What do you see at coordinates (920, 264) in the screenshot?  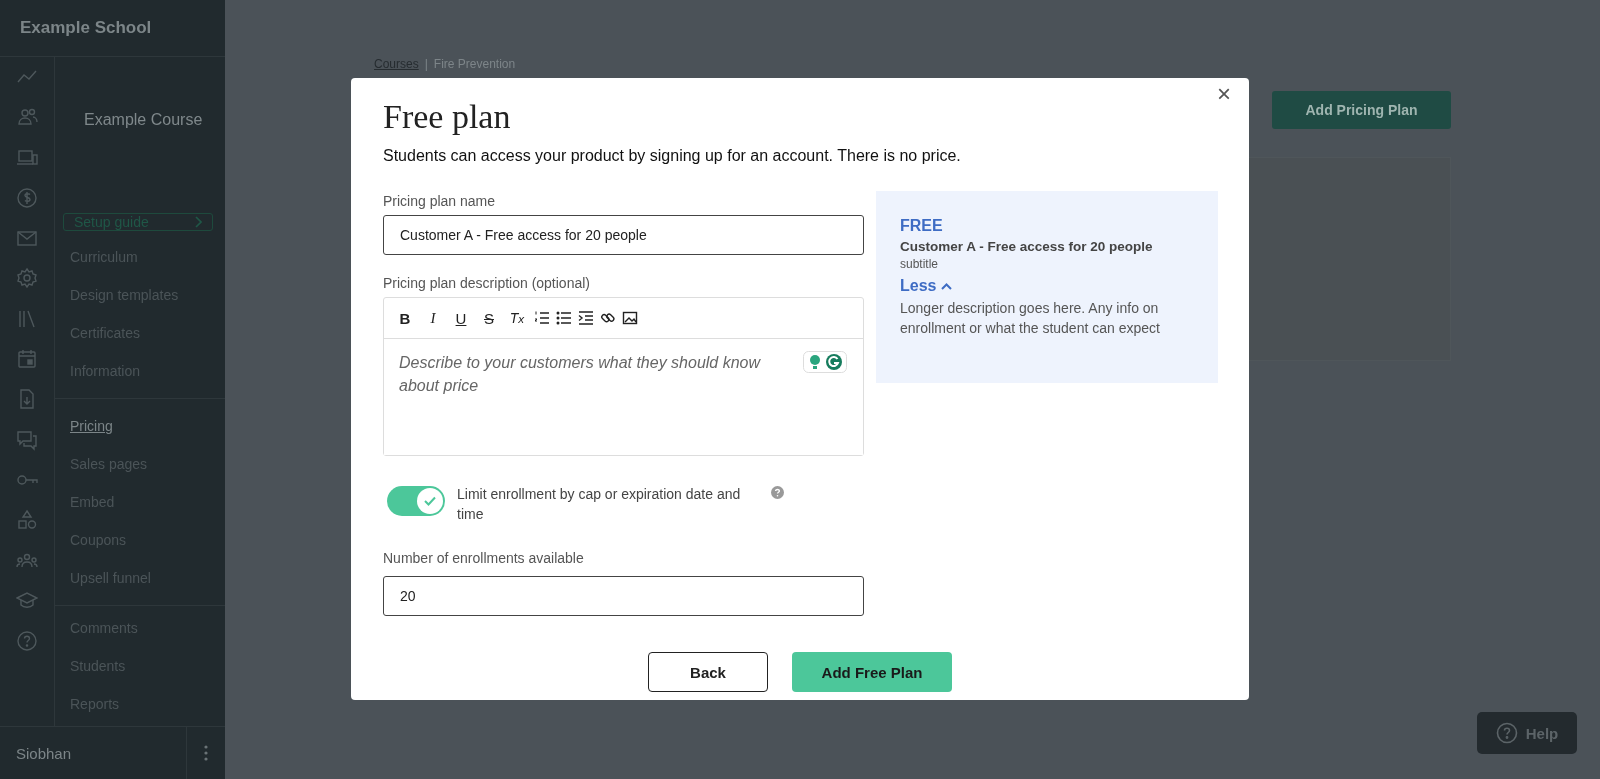 I see `preview-subtitle: subtitle` at bounding box center [920, 264].